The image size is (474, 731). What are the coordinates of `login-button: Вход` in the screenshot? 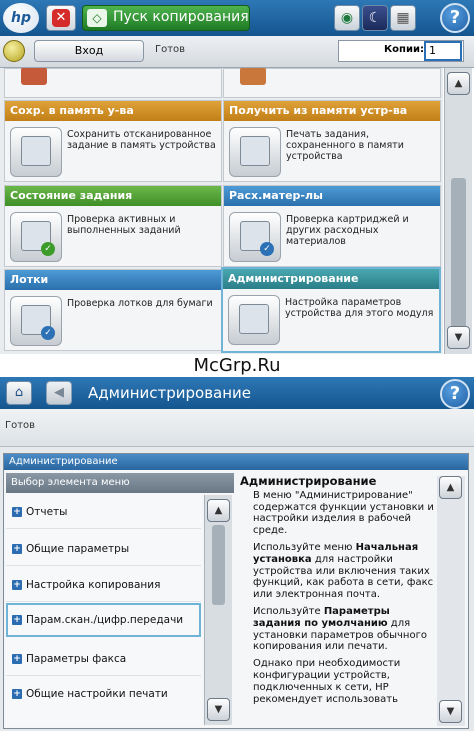 It's located at (89, 51).